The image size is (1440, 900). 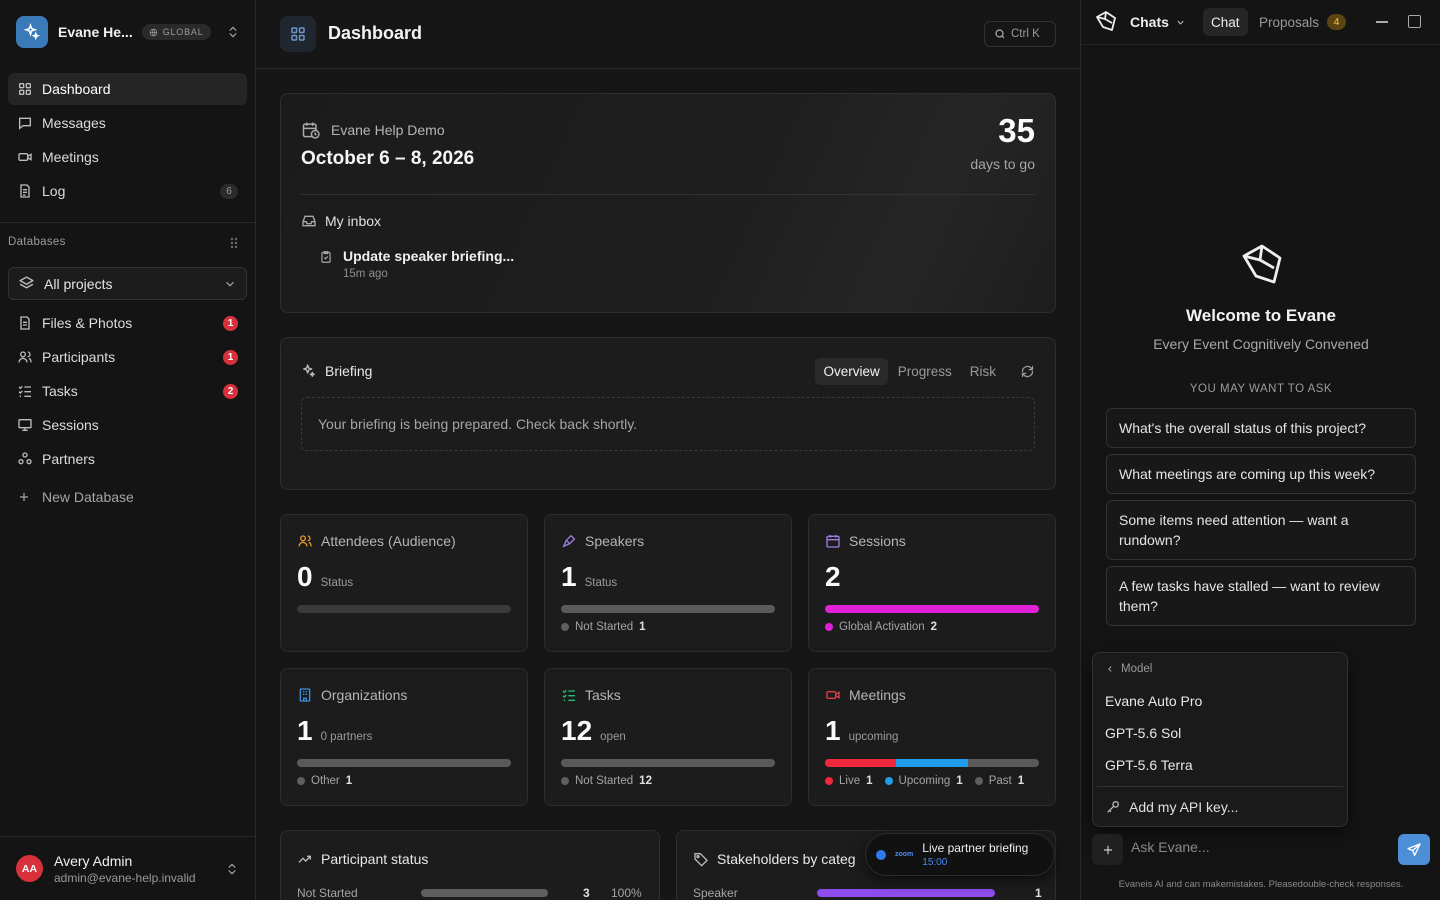 I want to click on chats-dropdown: Chats, so click(x=1158, y=22).